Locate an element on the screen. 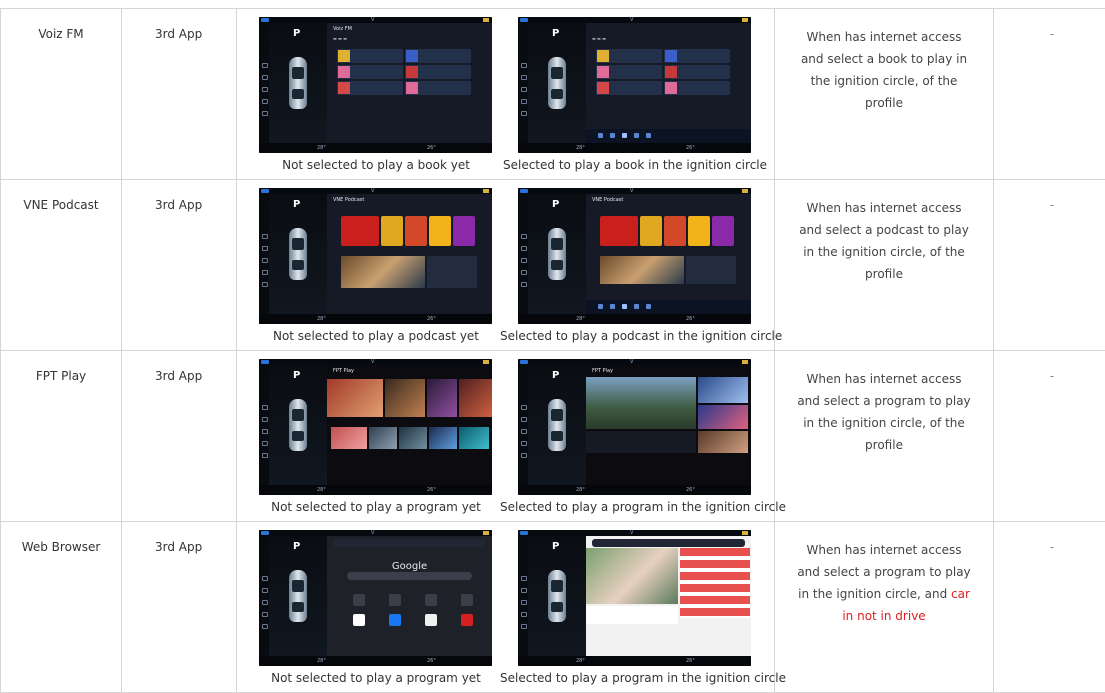 The height and width of the screenshot is (693, 1105). browser-address-bar is located at coordinates (409, 543).